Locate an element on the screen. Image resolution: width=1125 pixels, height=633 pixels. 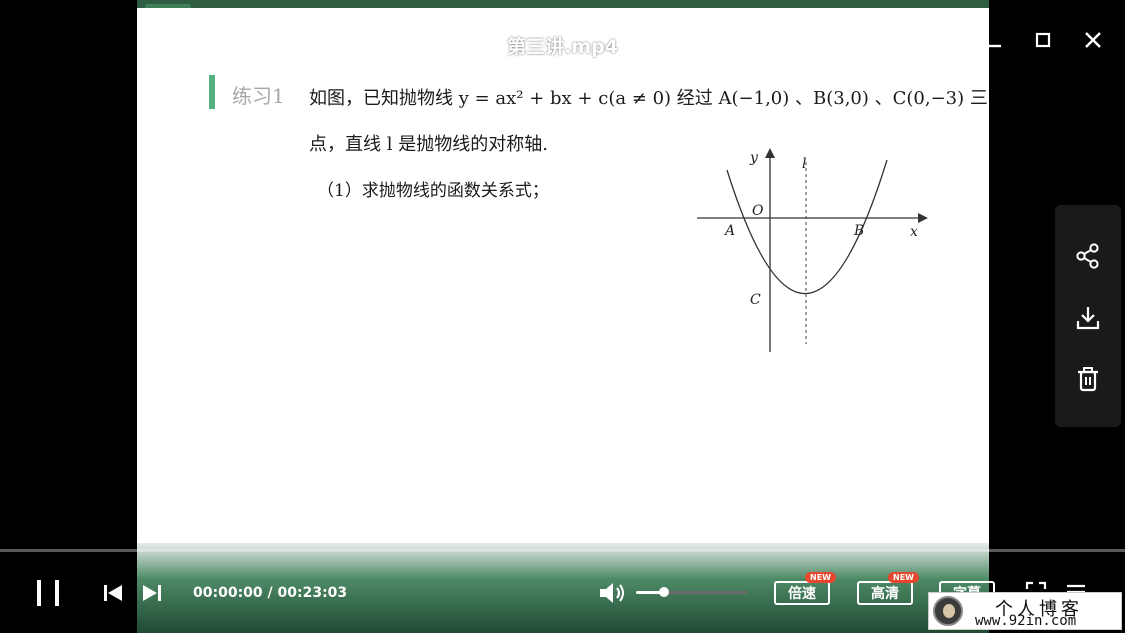
speed-label: 倍速 is located at coordinates (802, 594).